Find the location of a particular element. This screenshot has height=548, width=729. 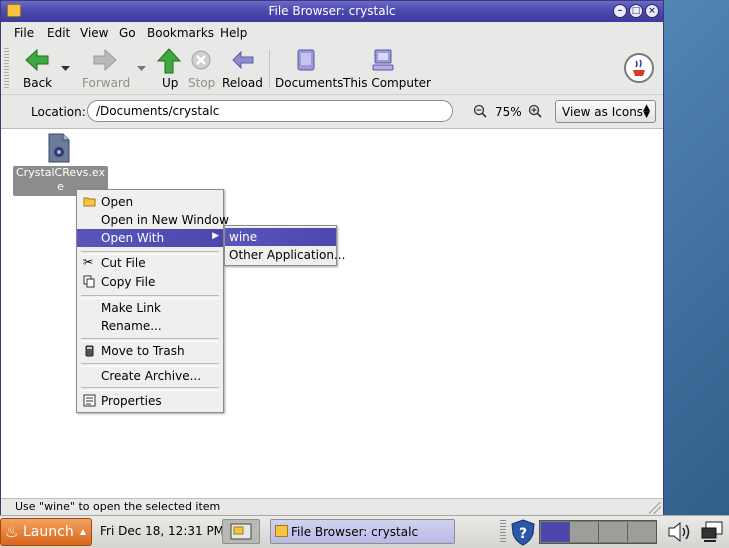

launch-button: ♨ Launch ▲ is located at coordinates (46, 532).